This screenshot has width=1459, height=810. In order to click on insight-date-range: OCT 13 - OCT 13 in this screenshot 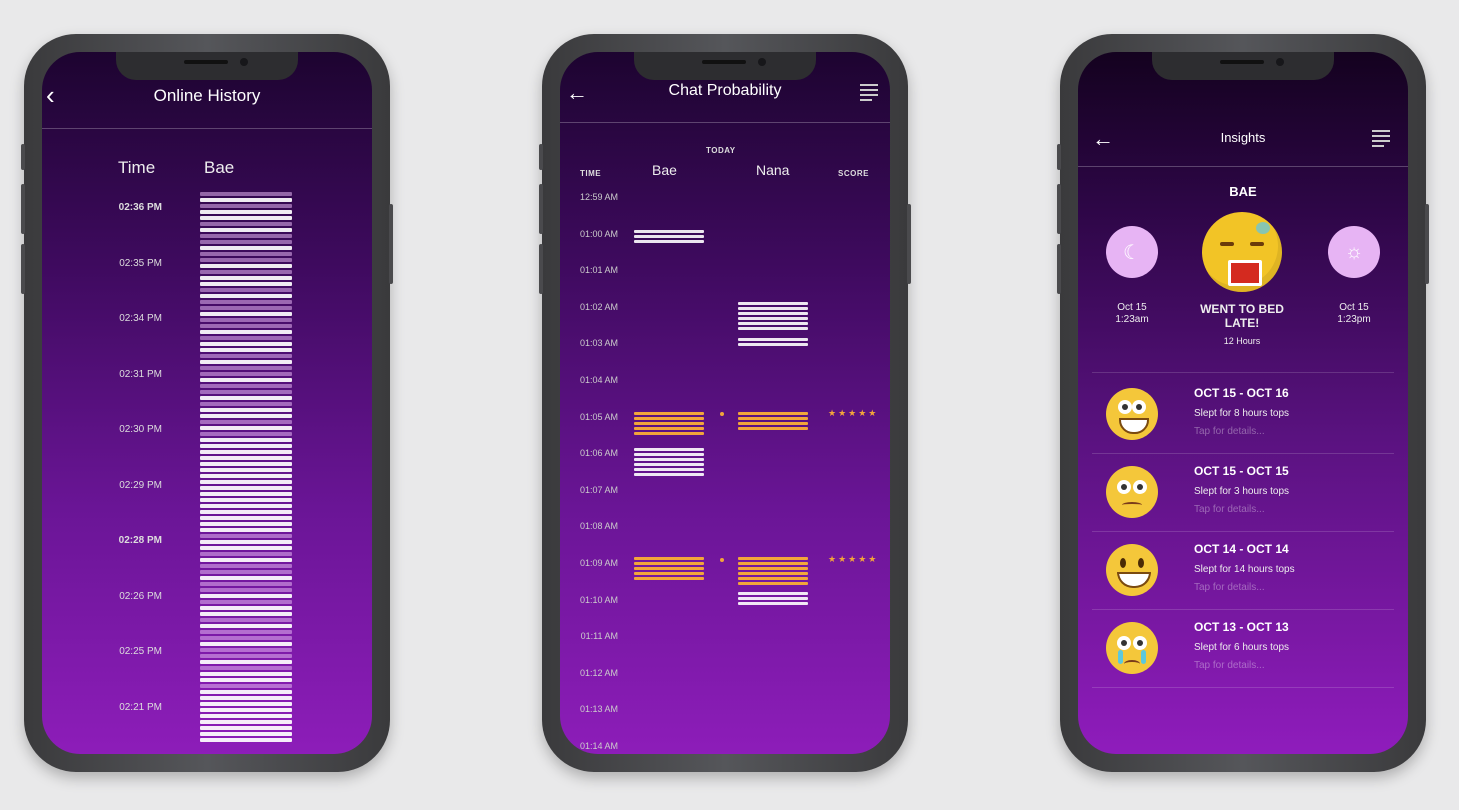, I will do `click(1241, 627)`.